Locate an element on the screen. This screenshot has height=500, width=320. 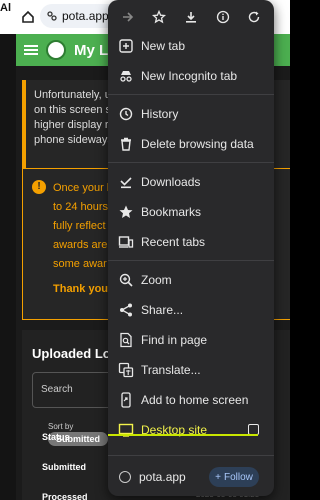
sort-by-label: Sort by is located at coordinates (61, 426).